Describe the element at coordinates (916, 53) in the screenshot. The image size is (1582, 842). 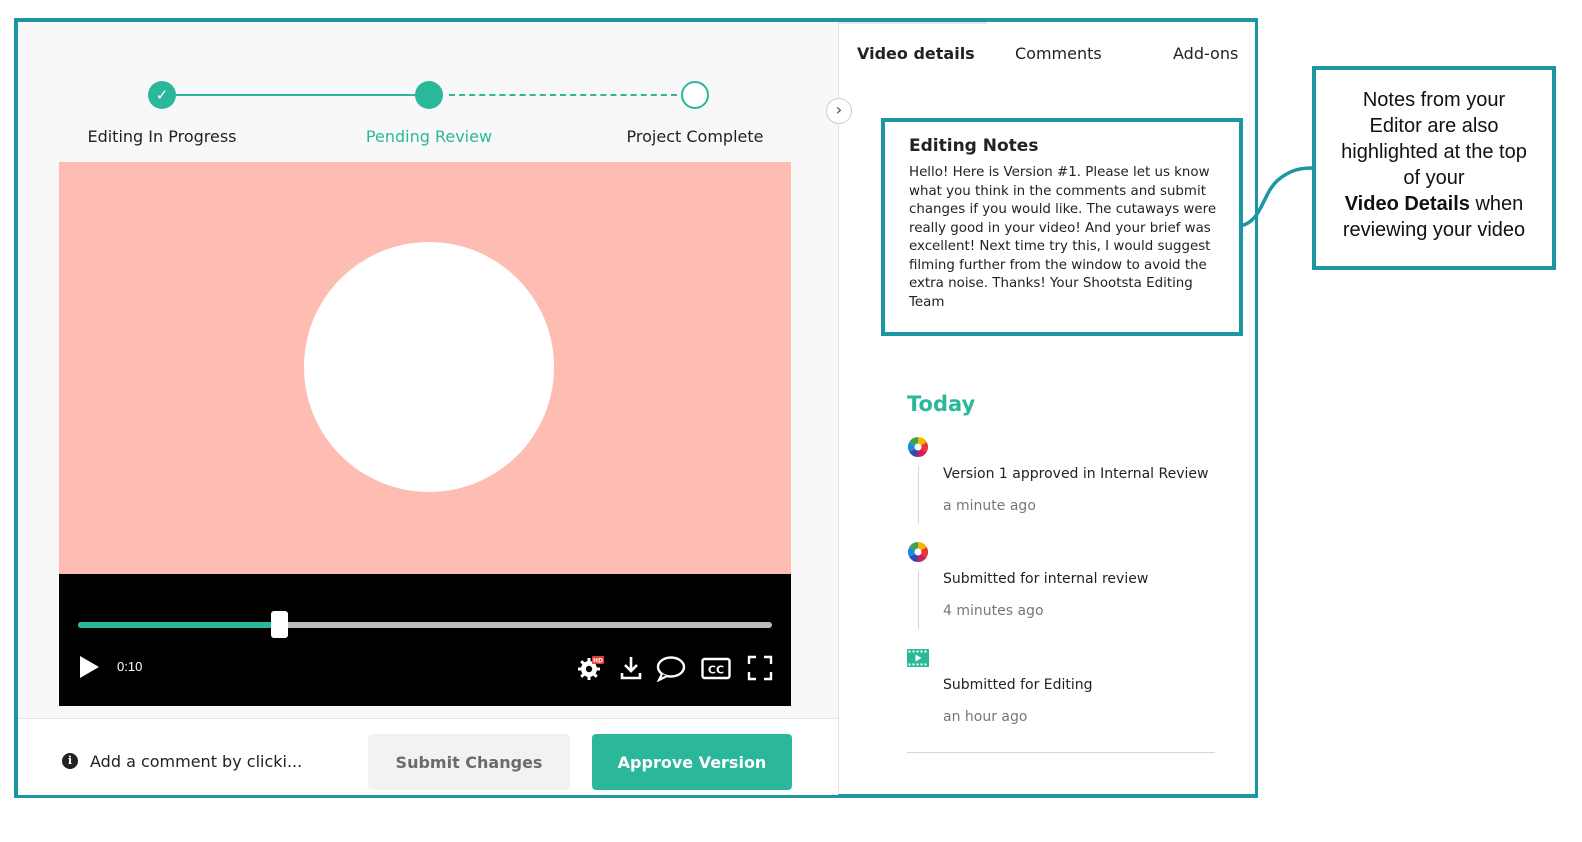
I see `tab-video-details: Video details` at that location.